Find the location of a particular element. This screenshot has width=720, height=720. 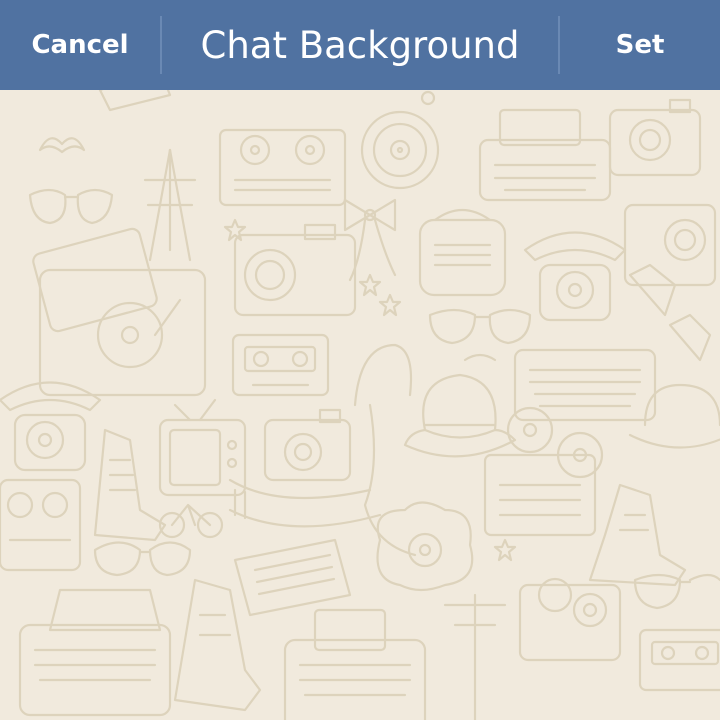

radio-icon is located at coordinates (462, 252).